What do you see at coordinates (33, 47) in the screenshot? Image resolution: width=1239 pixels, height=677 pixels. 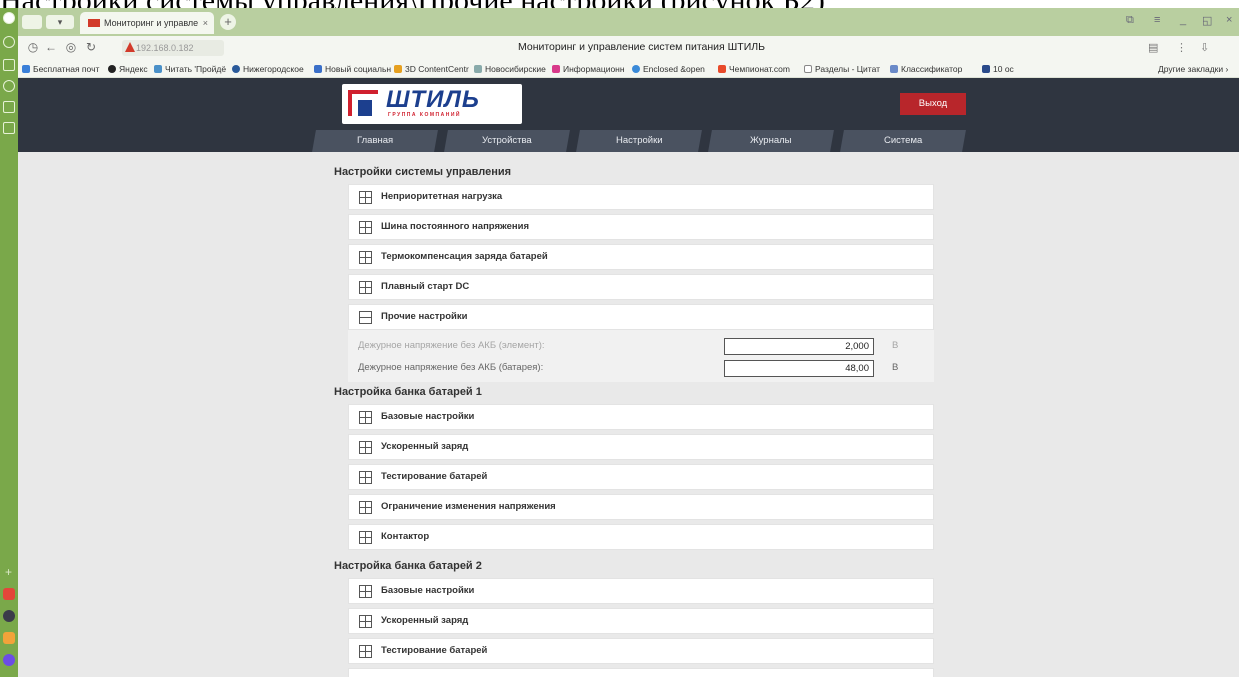 I see `clock-icon: ◷` at bounding box center [33, 47].